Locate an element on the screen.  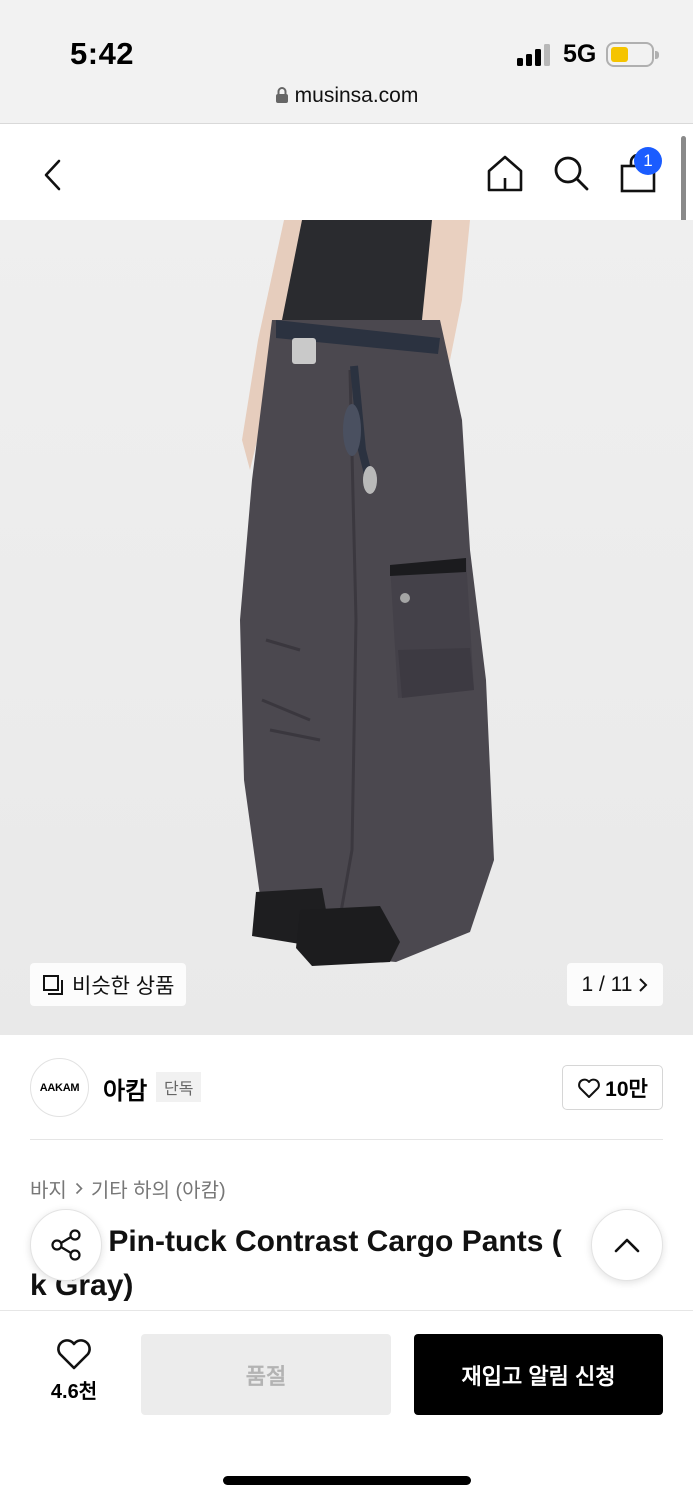
battery-icon is located at coordinates (632, 54).